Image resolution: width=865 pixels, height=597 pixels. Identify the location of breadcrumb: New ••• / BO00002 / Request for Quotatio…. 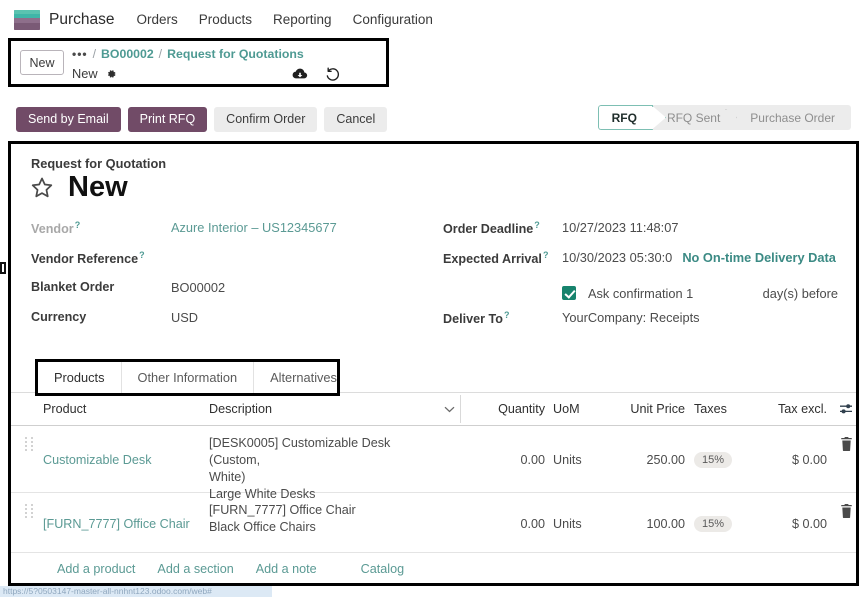
(198, 62).